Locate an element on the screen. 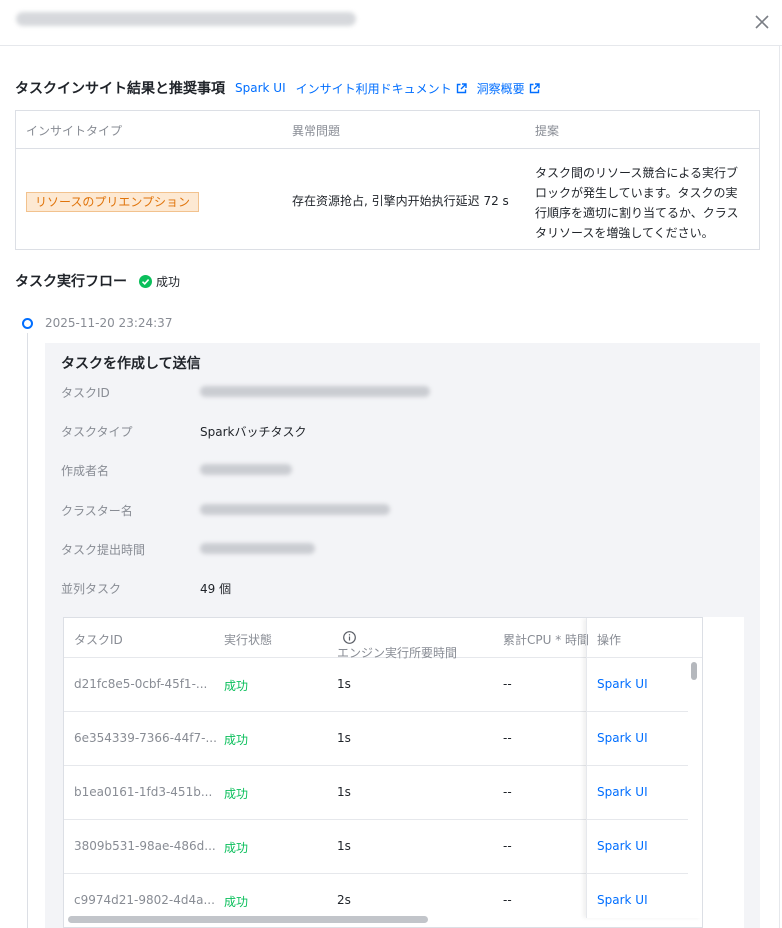  spark-ui-link: Spark UI is located at coordinates (260, 88).